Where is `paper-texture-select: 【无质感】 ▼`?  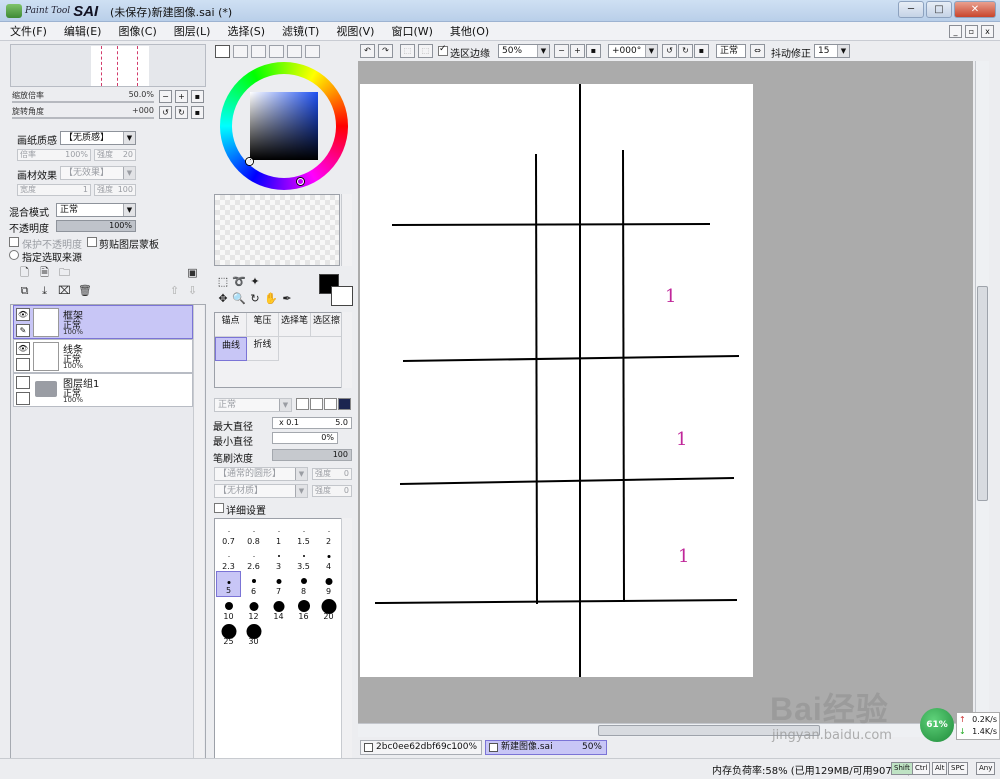 paper-texture-select: 【无质感】 ▼ is located at coordinates (98, 138).